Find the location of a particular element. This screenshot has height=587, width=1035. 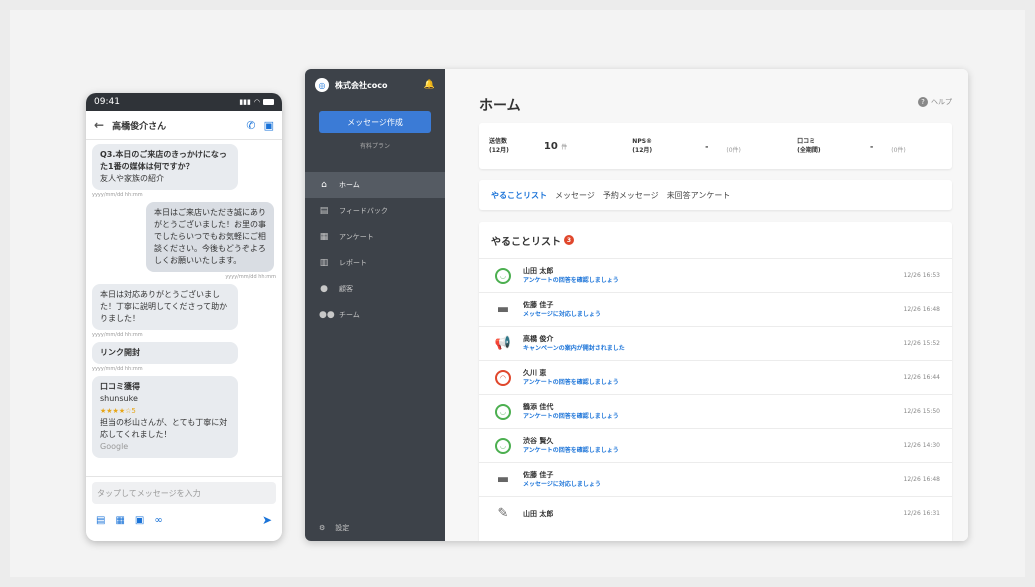

megaphone-icon: 📢 is located at coordinates (503, 344).